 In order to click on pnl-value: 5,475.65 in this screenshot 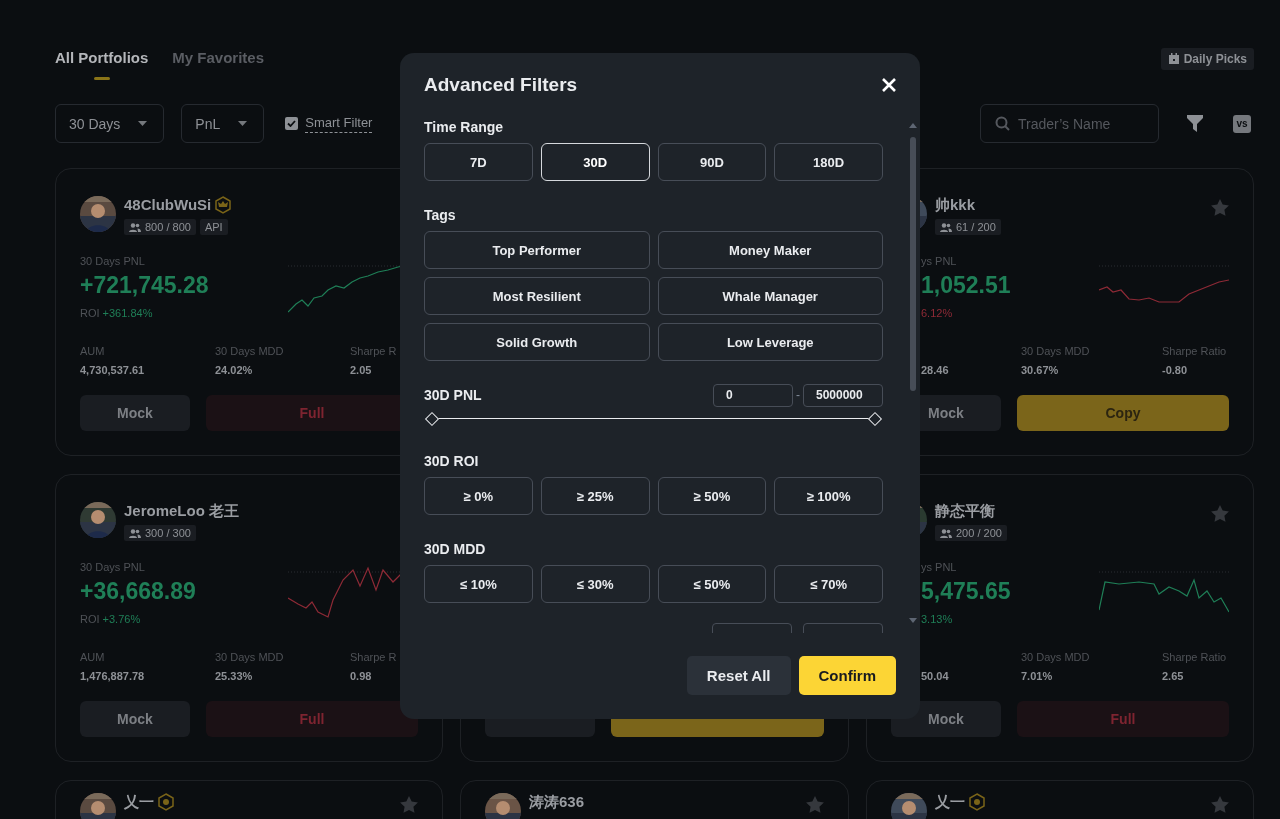, I will do `click(966, 591)`.